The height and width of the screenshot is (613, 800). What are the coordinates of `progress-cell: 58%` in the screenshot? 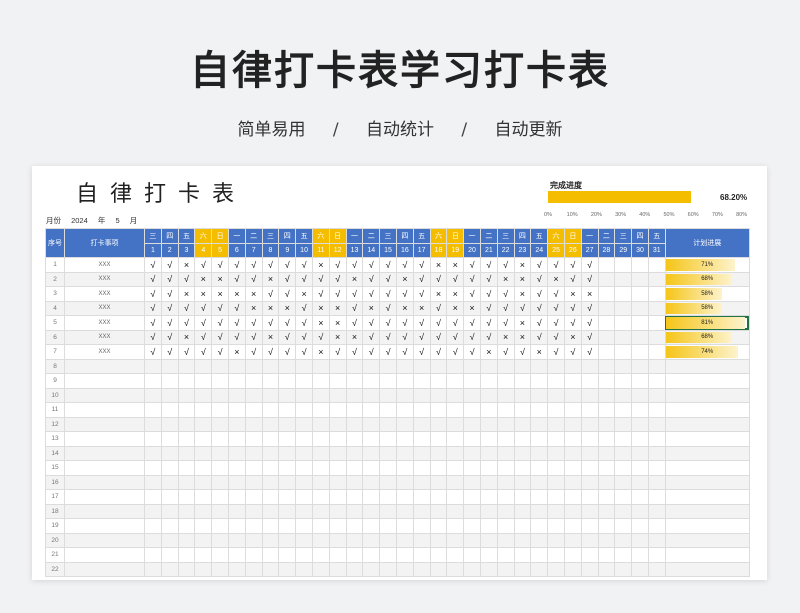 It's located at (707, 294).